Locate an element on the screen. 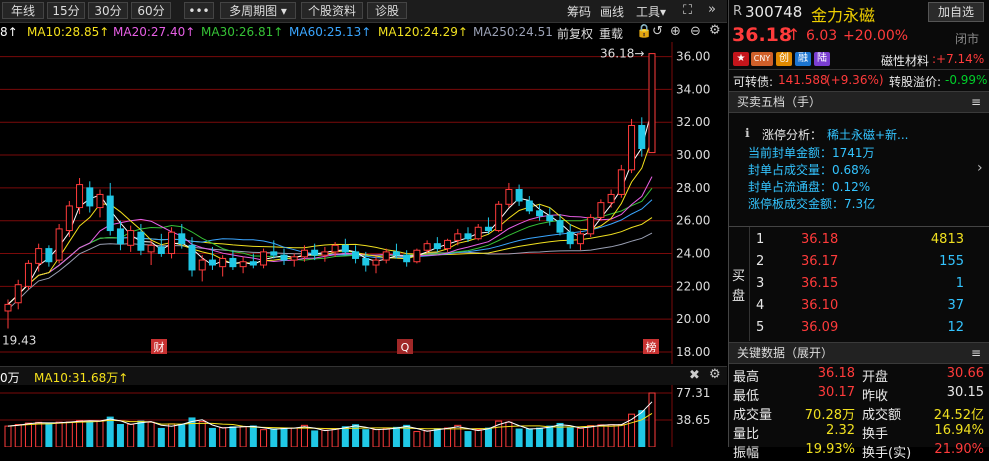 This screenshot has width=989, height=461. margin-badge: 融 is located at coordinates (803, 59).